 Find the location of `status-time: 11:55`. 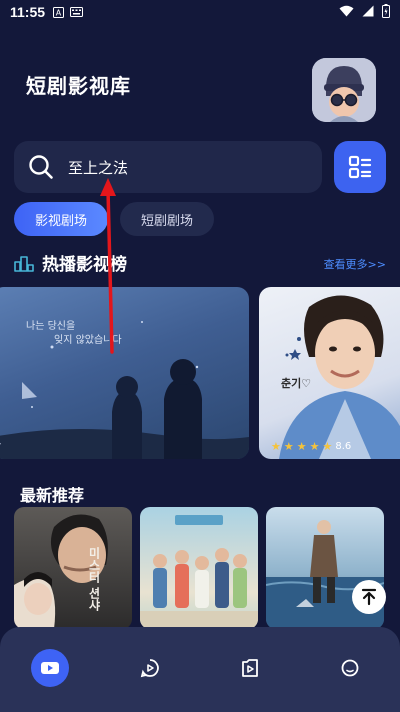

status-time: 11:55 is located at coordinates (28, 12).